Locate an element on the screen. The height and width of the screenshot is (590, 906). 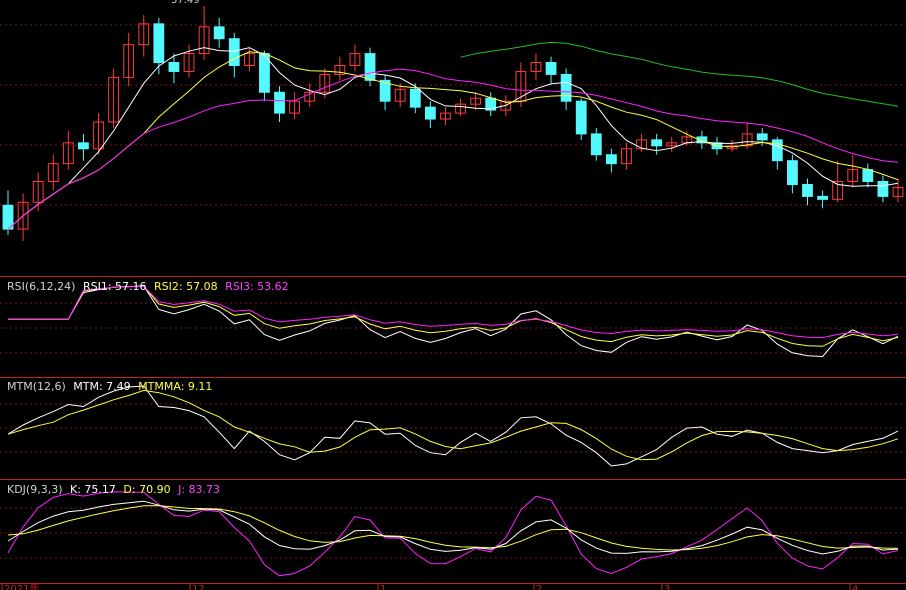
rsi-name: RSI(6,12,24) is located at coordinates (41, 286).